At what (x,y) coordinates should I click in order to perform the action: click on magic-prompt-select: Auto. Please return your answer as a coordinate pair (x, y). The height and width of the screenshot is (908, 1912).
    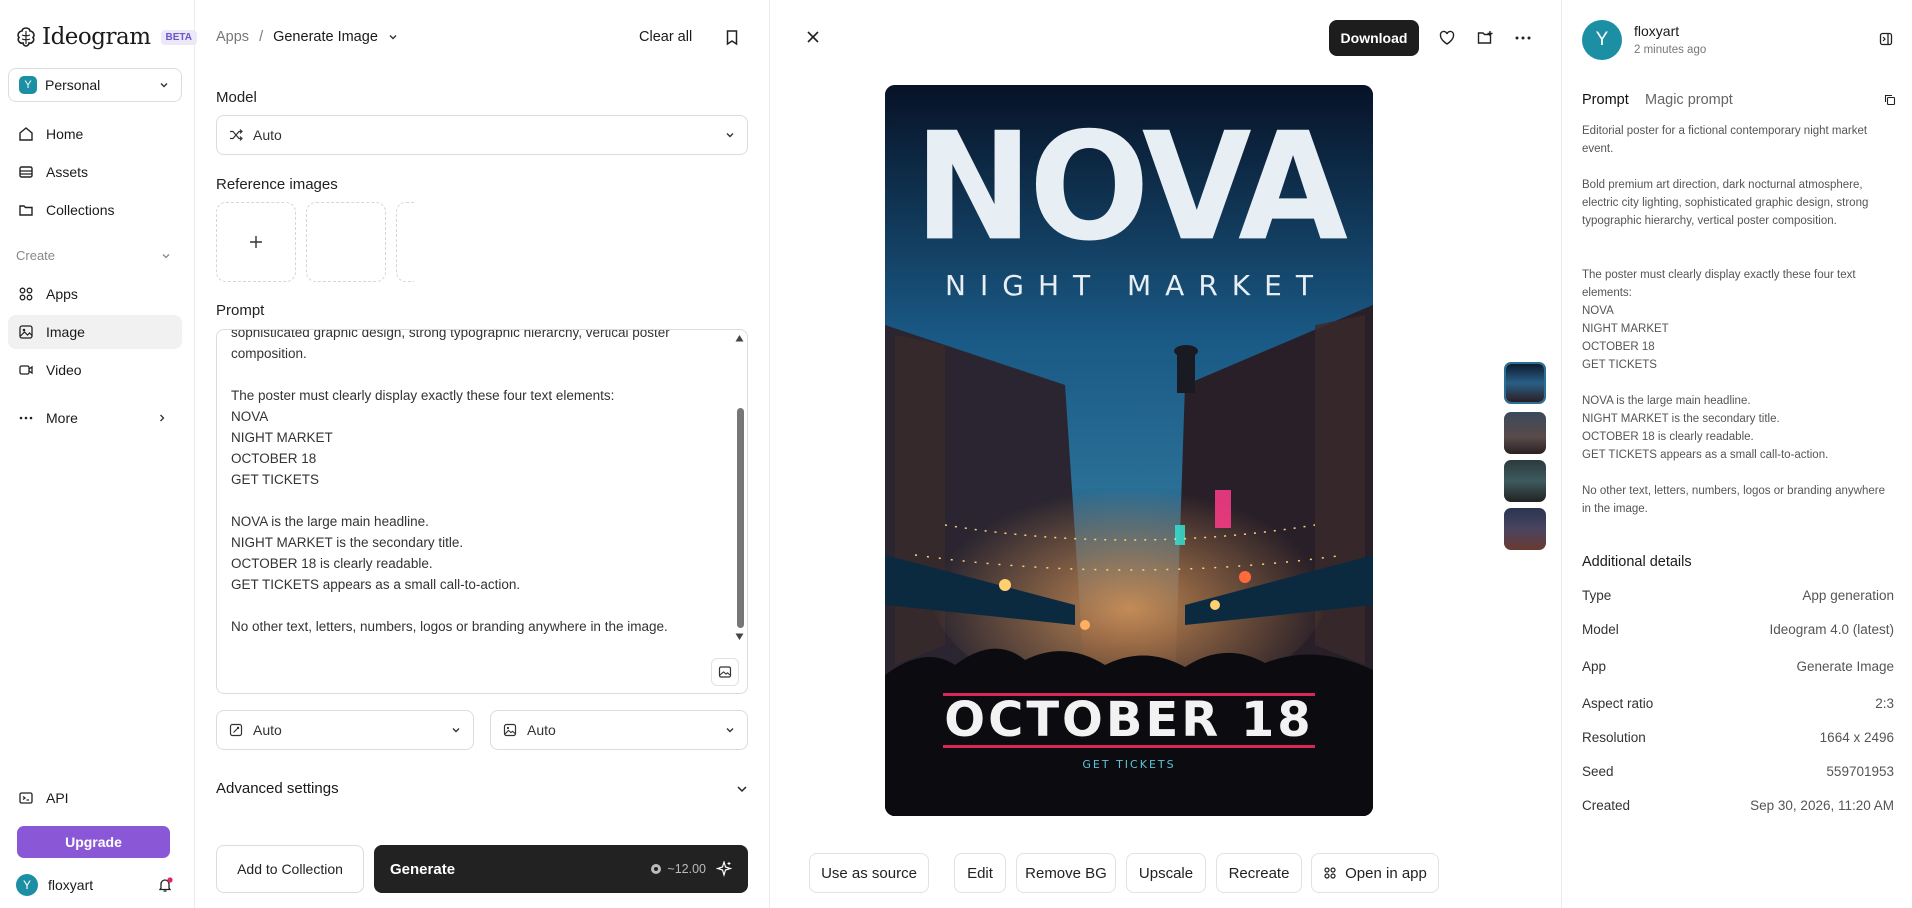
    Looking at the image, I should click on (345, 730).